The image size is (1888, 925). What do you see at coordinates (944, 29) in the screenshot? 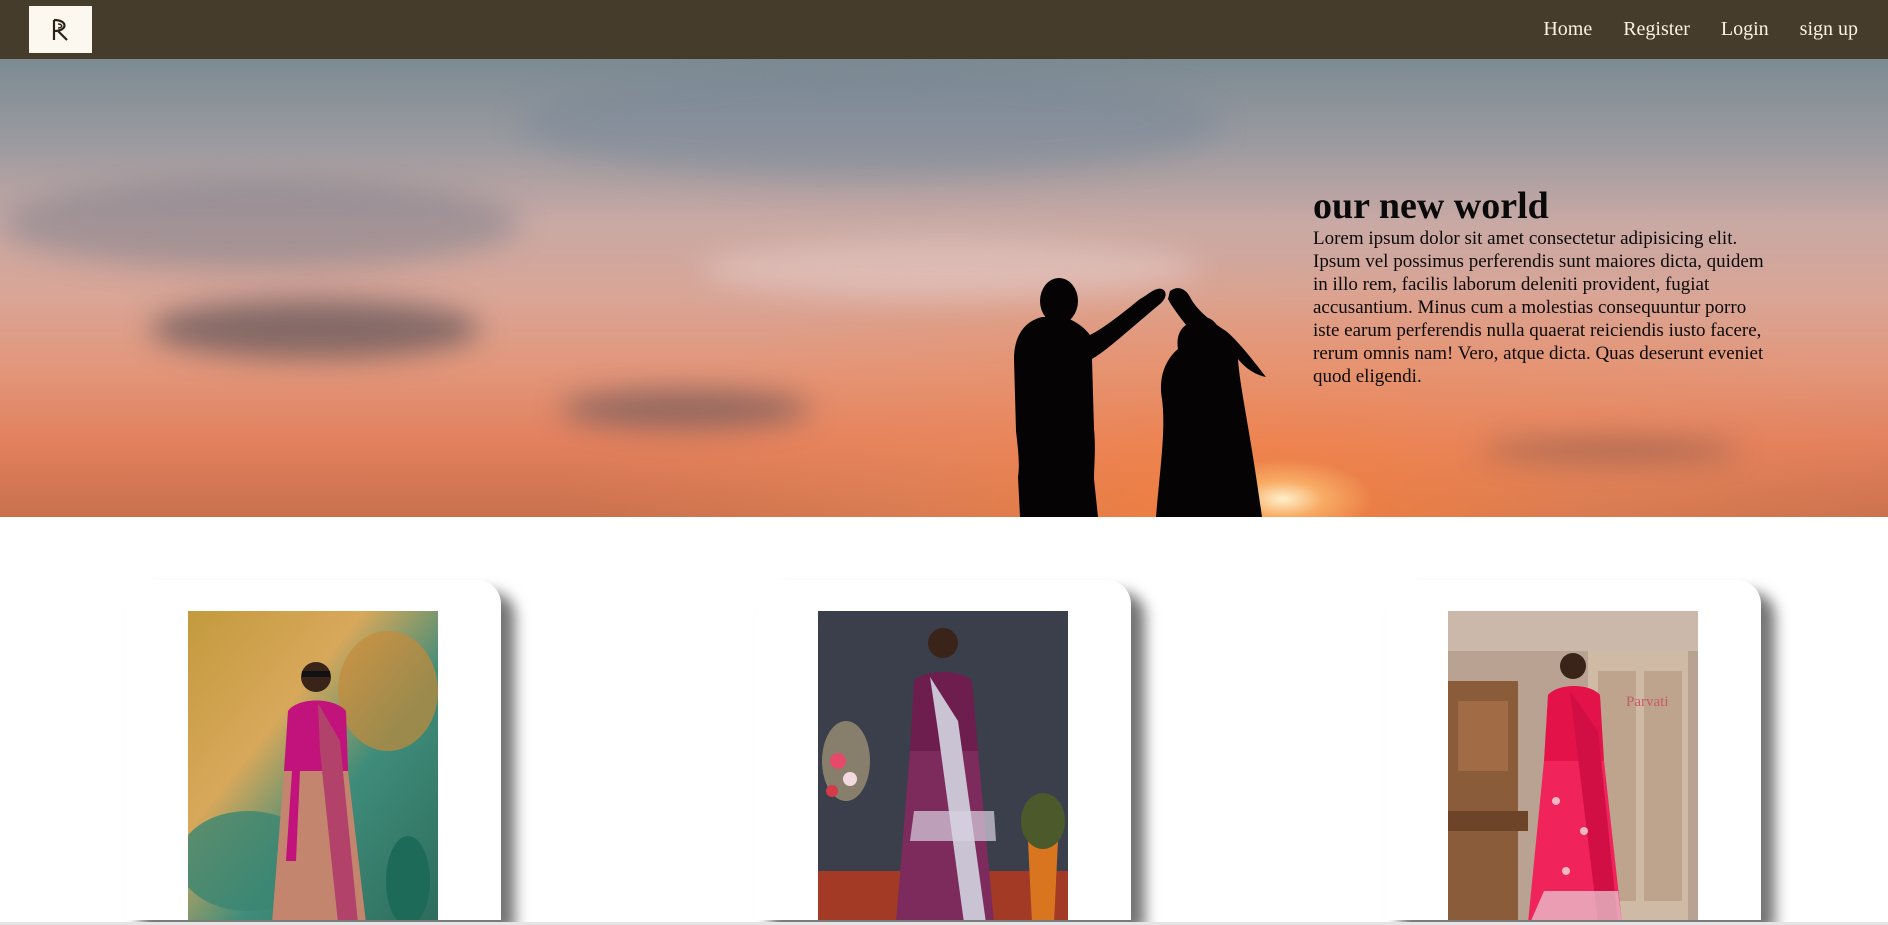
I see `top-navbar: Home Register Login sign up` at bounding box center [944, 29].